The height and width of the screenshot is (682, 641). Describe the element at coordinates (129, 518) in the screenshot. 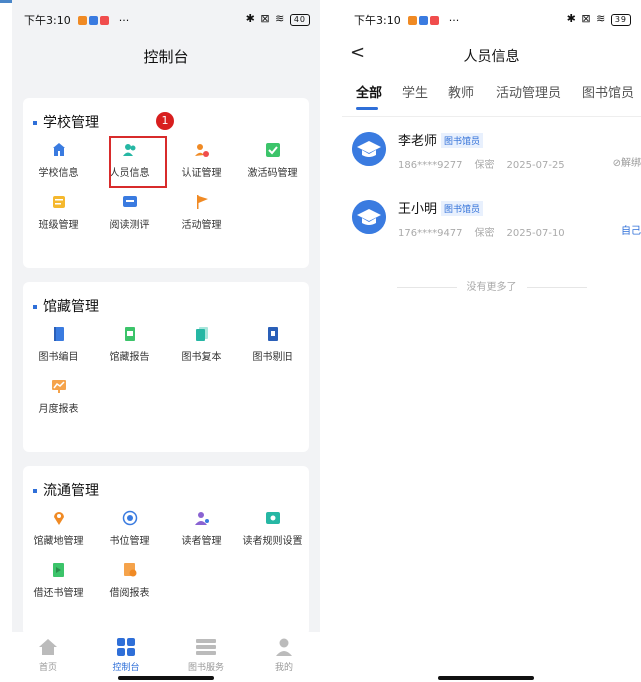

I see `target-icon` at that location.